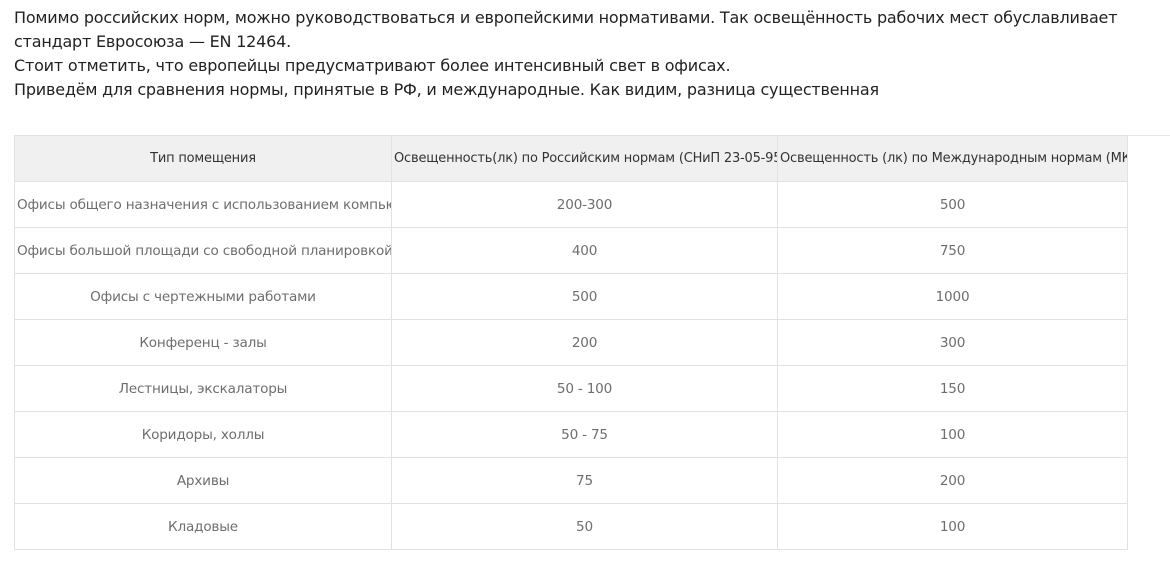  I want to click on cell-russian-lux: 200-300, so click(584, 204).